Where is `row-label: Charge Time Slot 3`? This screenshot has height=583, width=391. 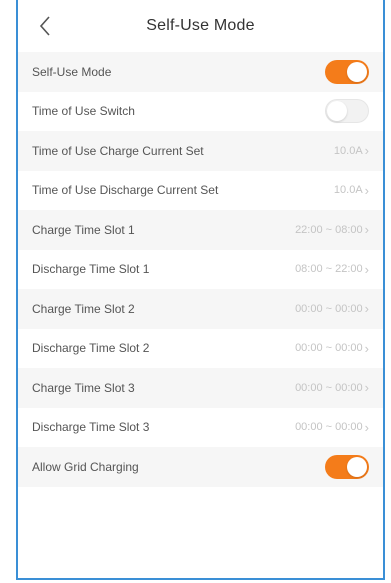 row-label: Charge Time Slot 3 is located at coordinates (83, 387).